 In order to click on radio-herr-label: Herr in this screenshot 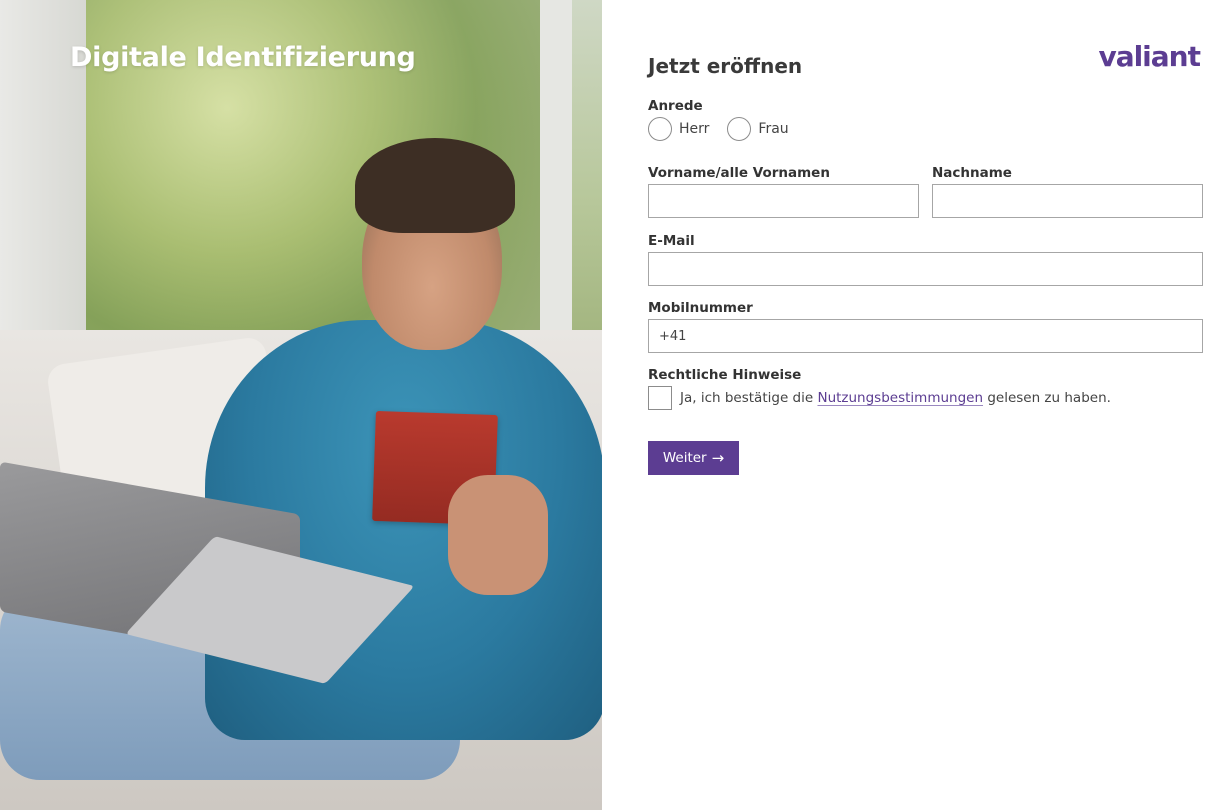, I will do `click(694, 129)`.